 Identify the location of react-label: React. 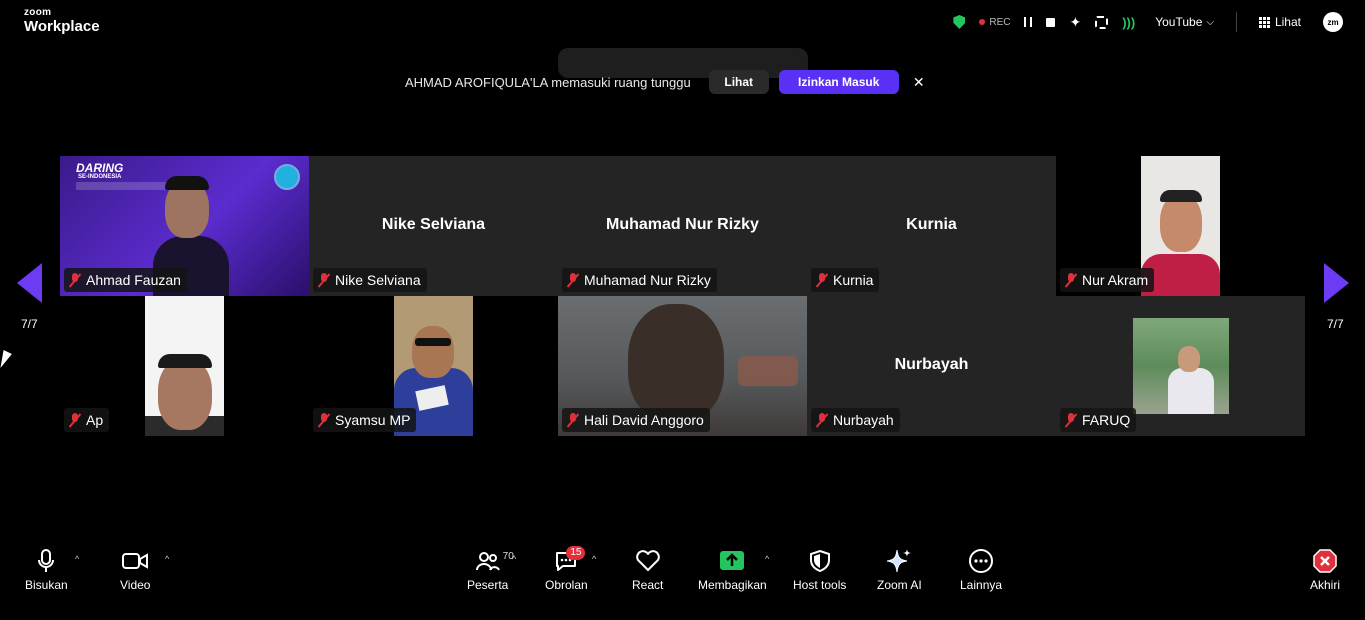
(648, 585).